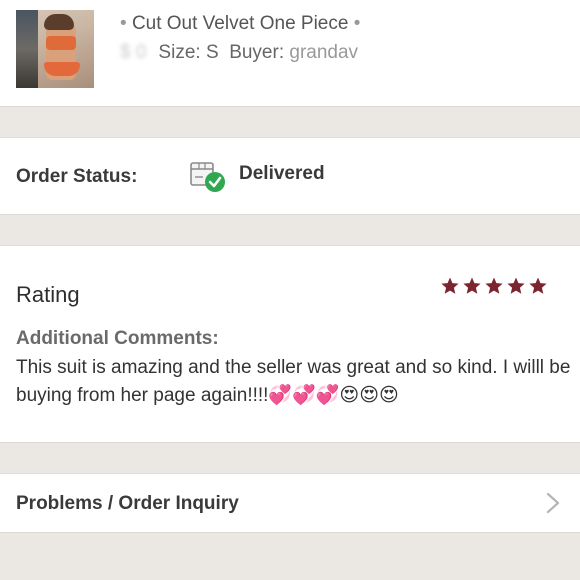 Image resolution: width=580 pixels, height=580 pixels. What do you see at coordinates (77, 176) in the screenshot?
I see `order-status-label: Order Status:` at bounding box center [77, 176].